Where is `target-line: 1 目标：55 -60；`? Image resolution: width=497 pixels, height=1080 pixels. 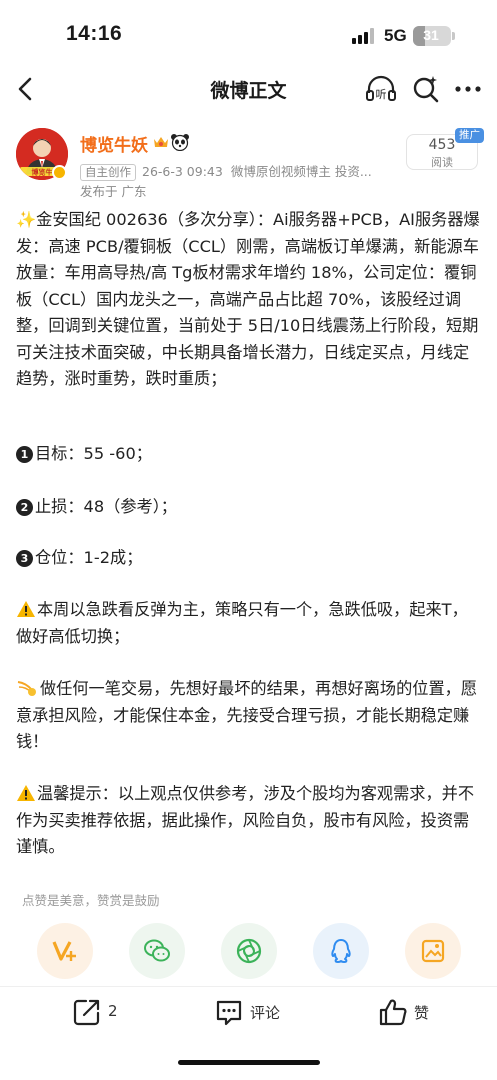 target-line: 1 目标：55 -60； is located at coordinates (249, 454).